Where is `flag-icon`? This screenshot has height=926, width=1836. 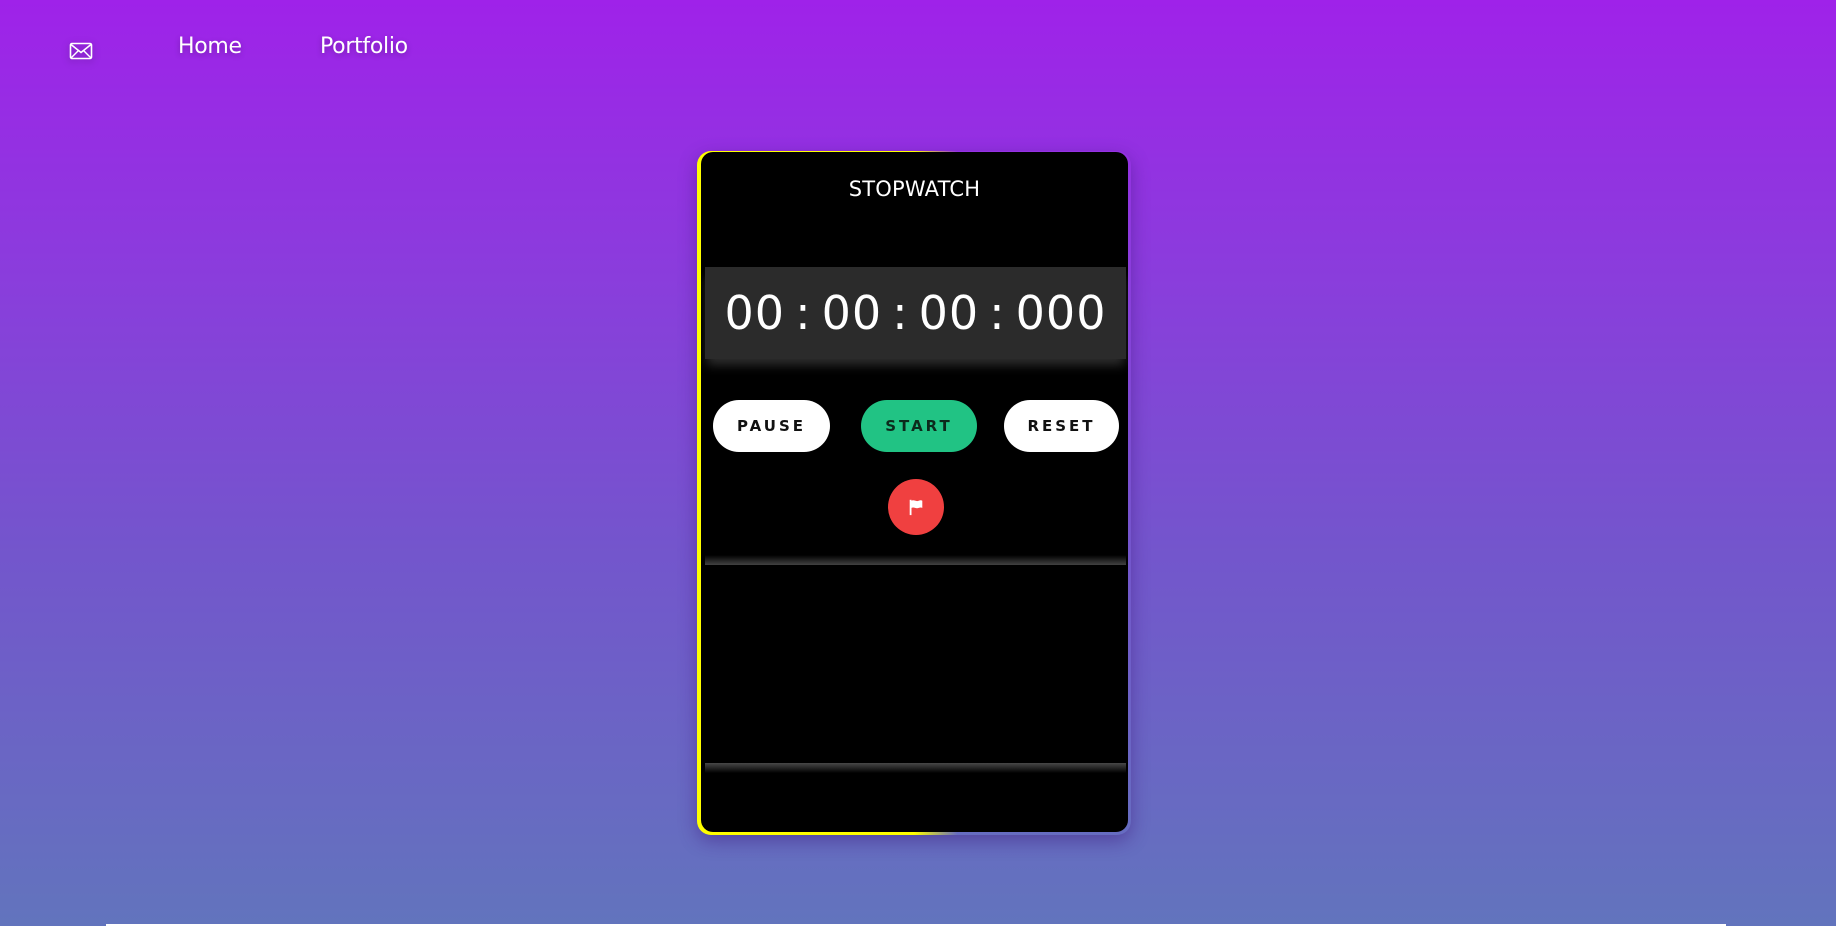
flag-icon is located at coordinates (916, 507).